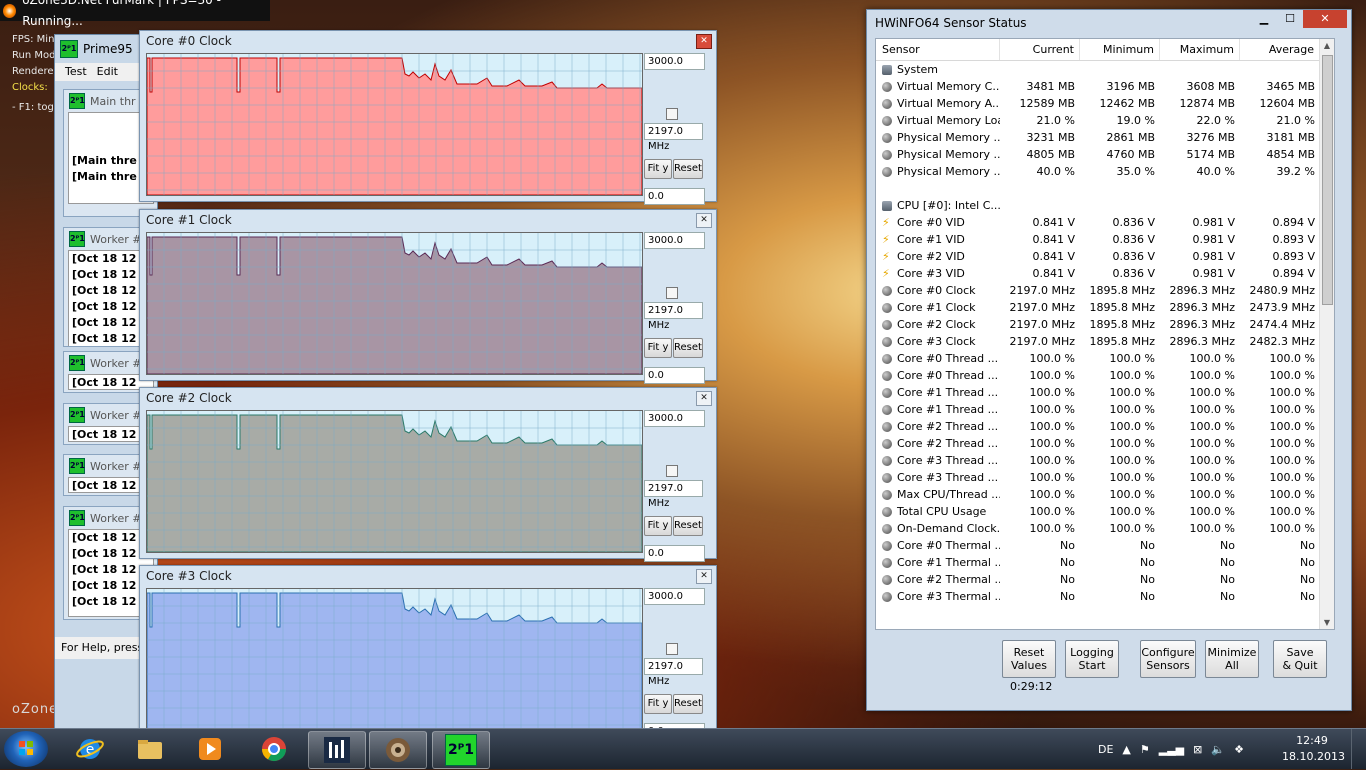  I want to click on minimize-icon: ▁, so click(1264, 19).